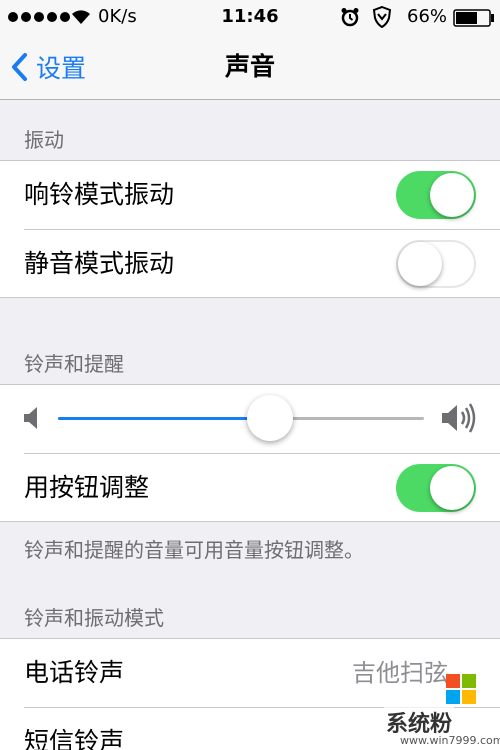 This screenshot has height=750, width=500. Describe the element at coordinates (74, 672) in the screenshot. I see `row-label: 电话铃声` at that location.